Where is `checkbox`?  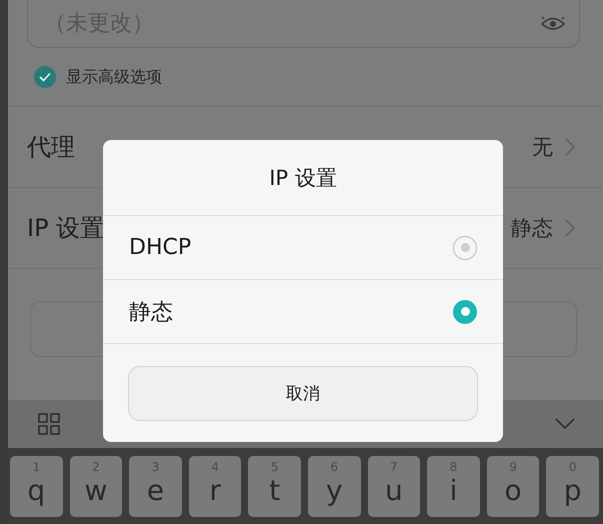 checkbox is located at coordinates (45, 77).